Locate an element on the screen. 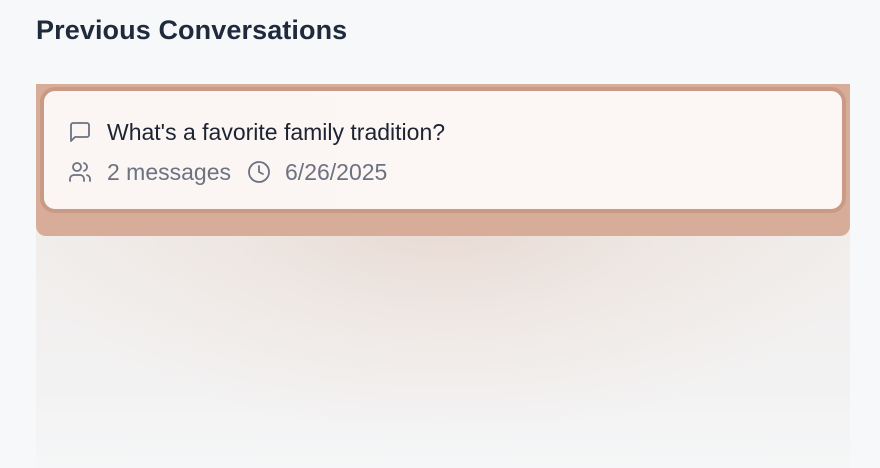  conversation-date: 6/26/2025 is located at coordinates (336, 172).